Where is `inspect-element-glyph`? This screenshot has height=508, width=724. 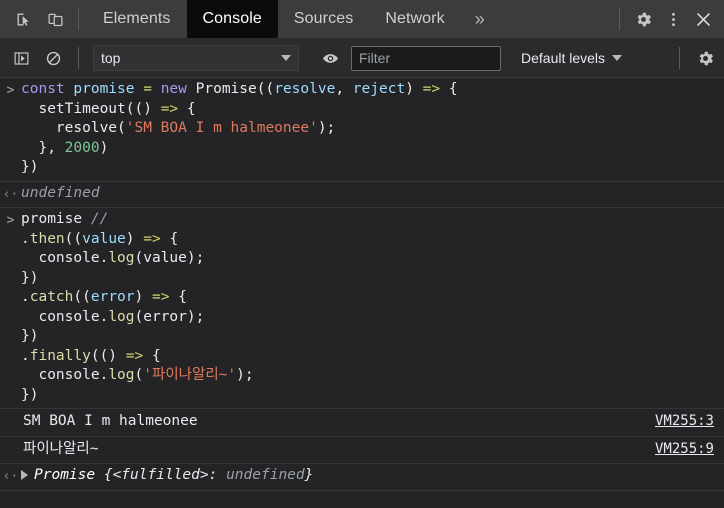
inspect-element-glyph is located at coordinates (23, 19).